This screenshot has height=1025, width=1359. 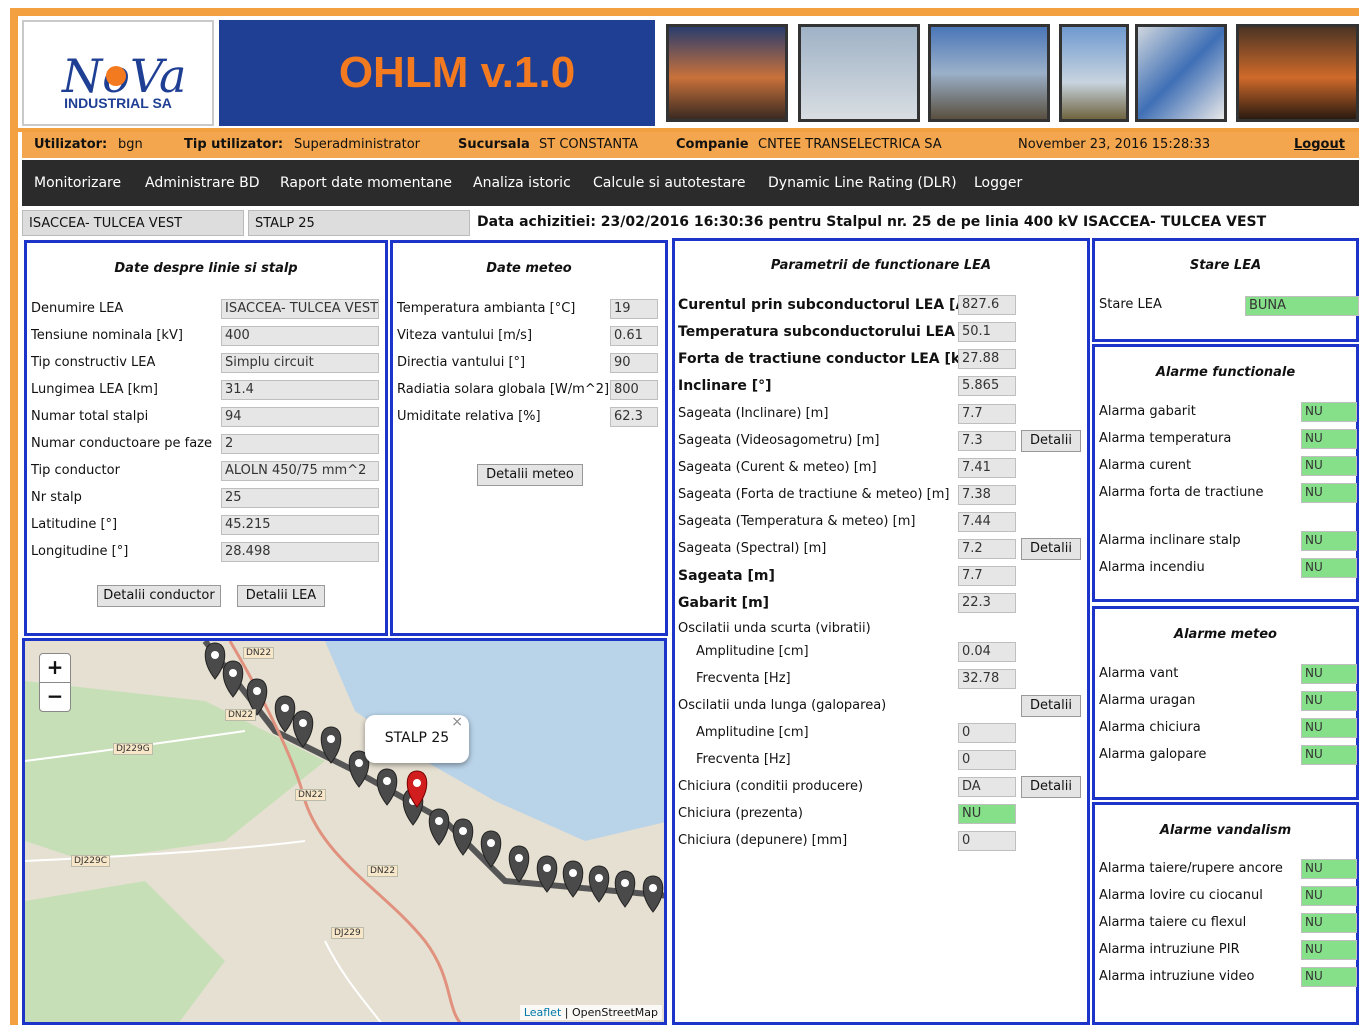 I want to click on alarm-label: Alarma uragan, so click(x=1147, y=700).